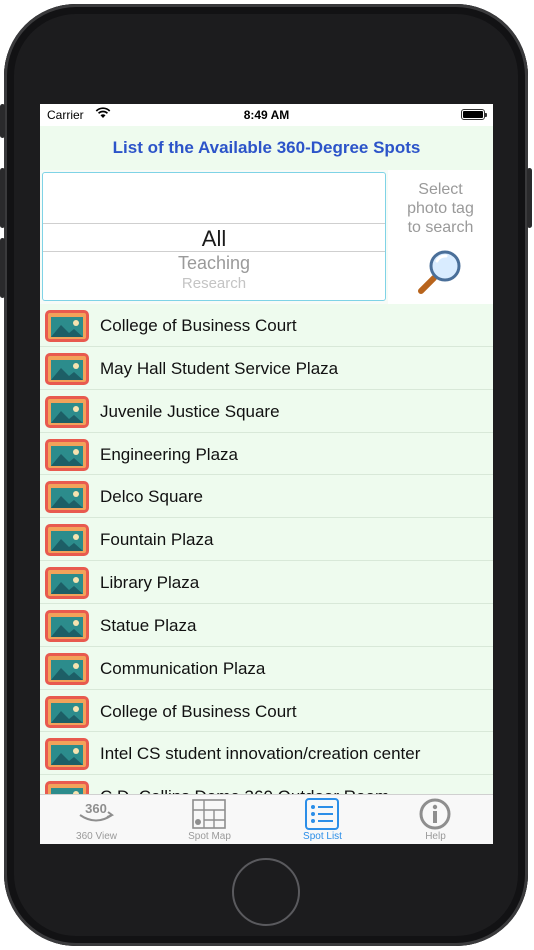  Describe the element at coordinates (169, 454) in the screenshot. I see `spot-name: Engineering Plaza` at that location.